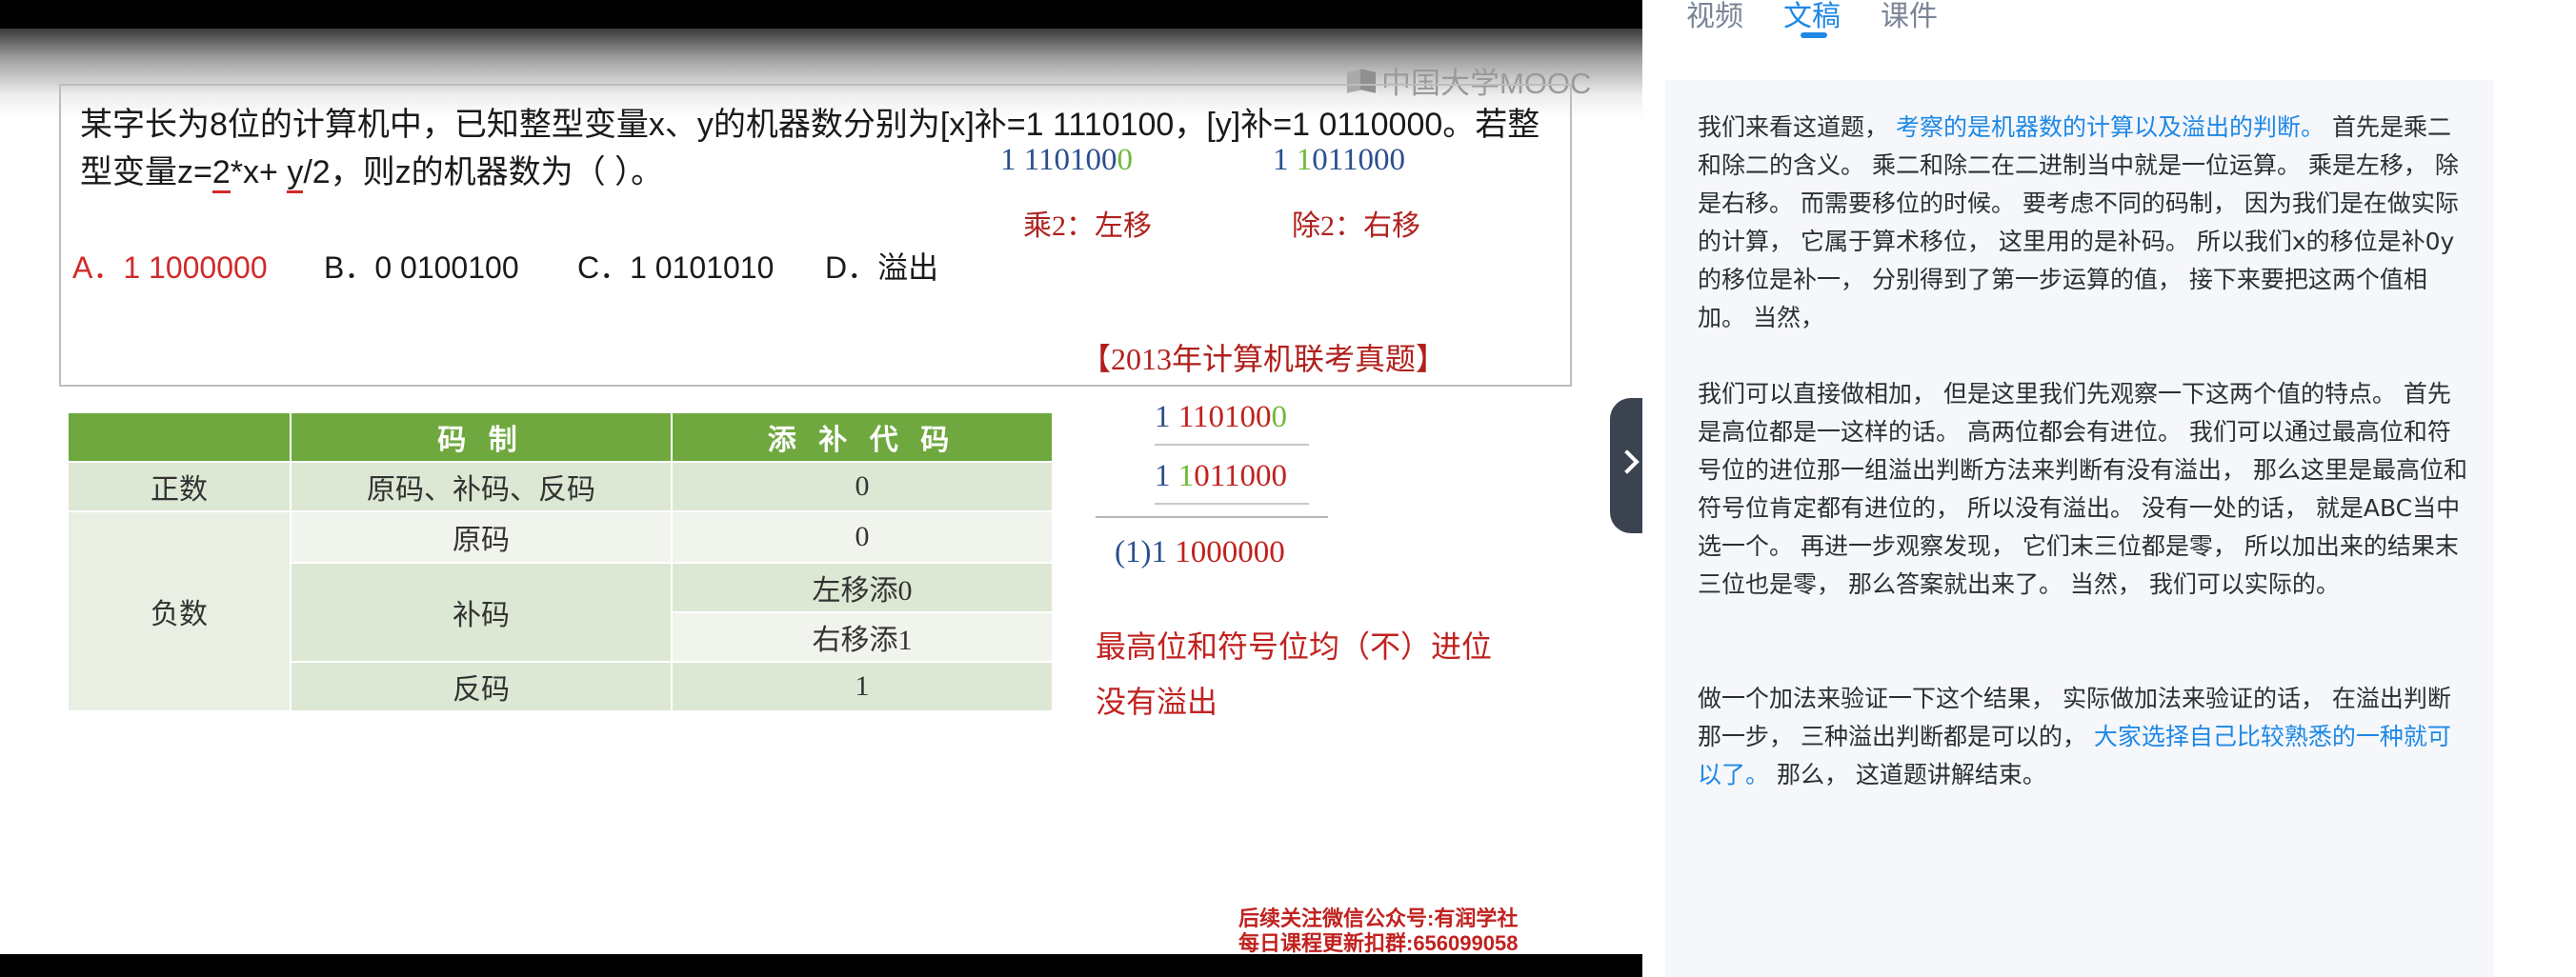  Describe the element at coordinates (2110, 127) in the screenshot. I see `transcript-p1-highlight: 考察的是机器数的计算以及溢出的判断。` at that location.